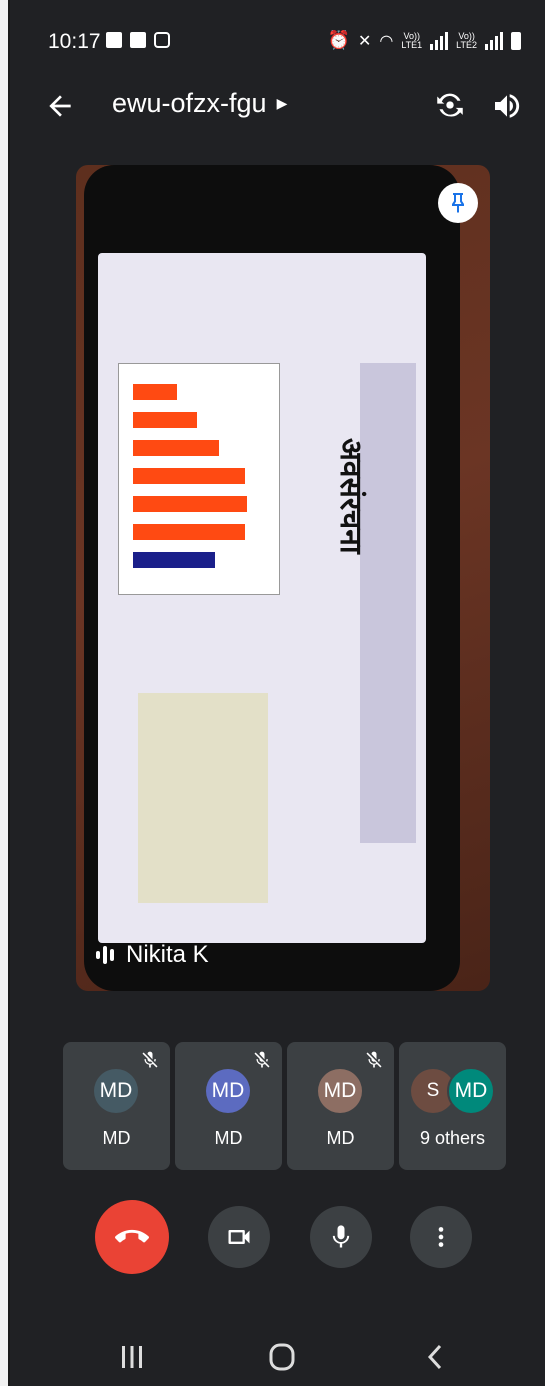 The width and height of the screenshot is (545, 1386). Describe the element at coordinates (282, 103) in the screenshot. I see `chevron-right-icon: ▶` at that location.